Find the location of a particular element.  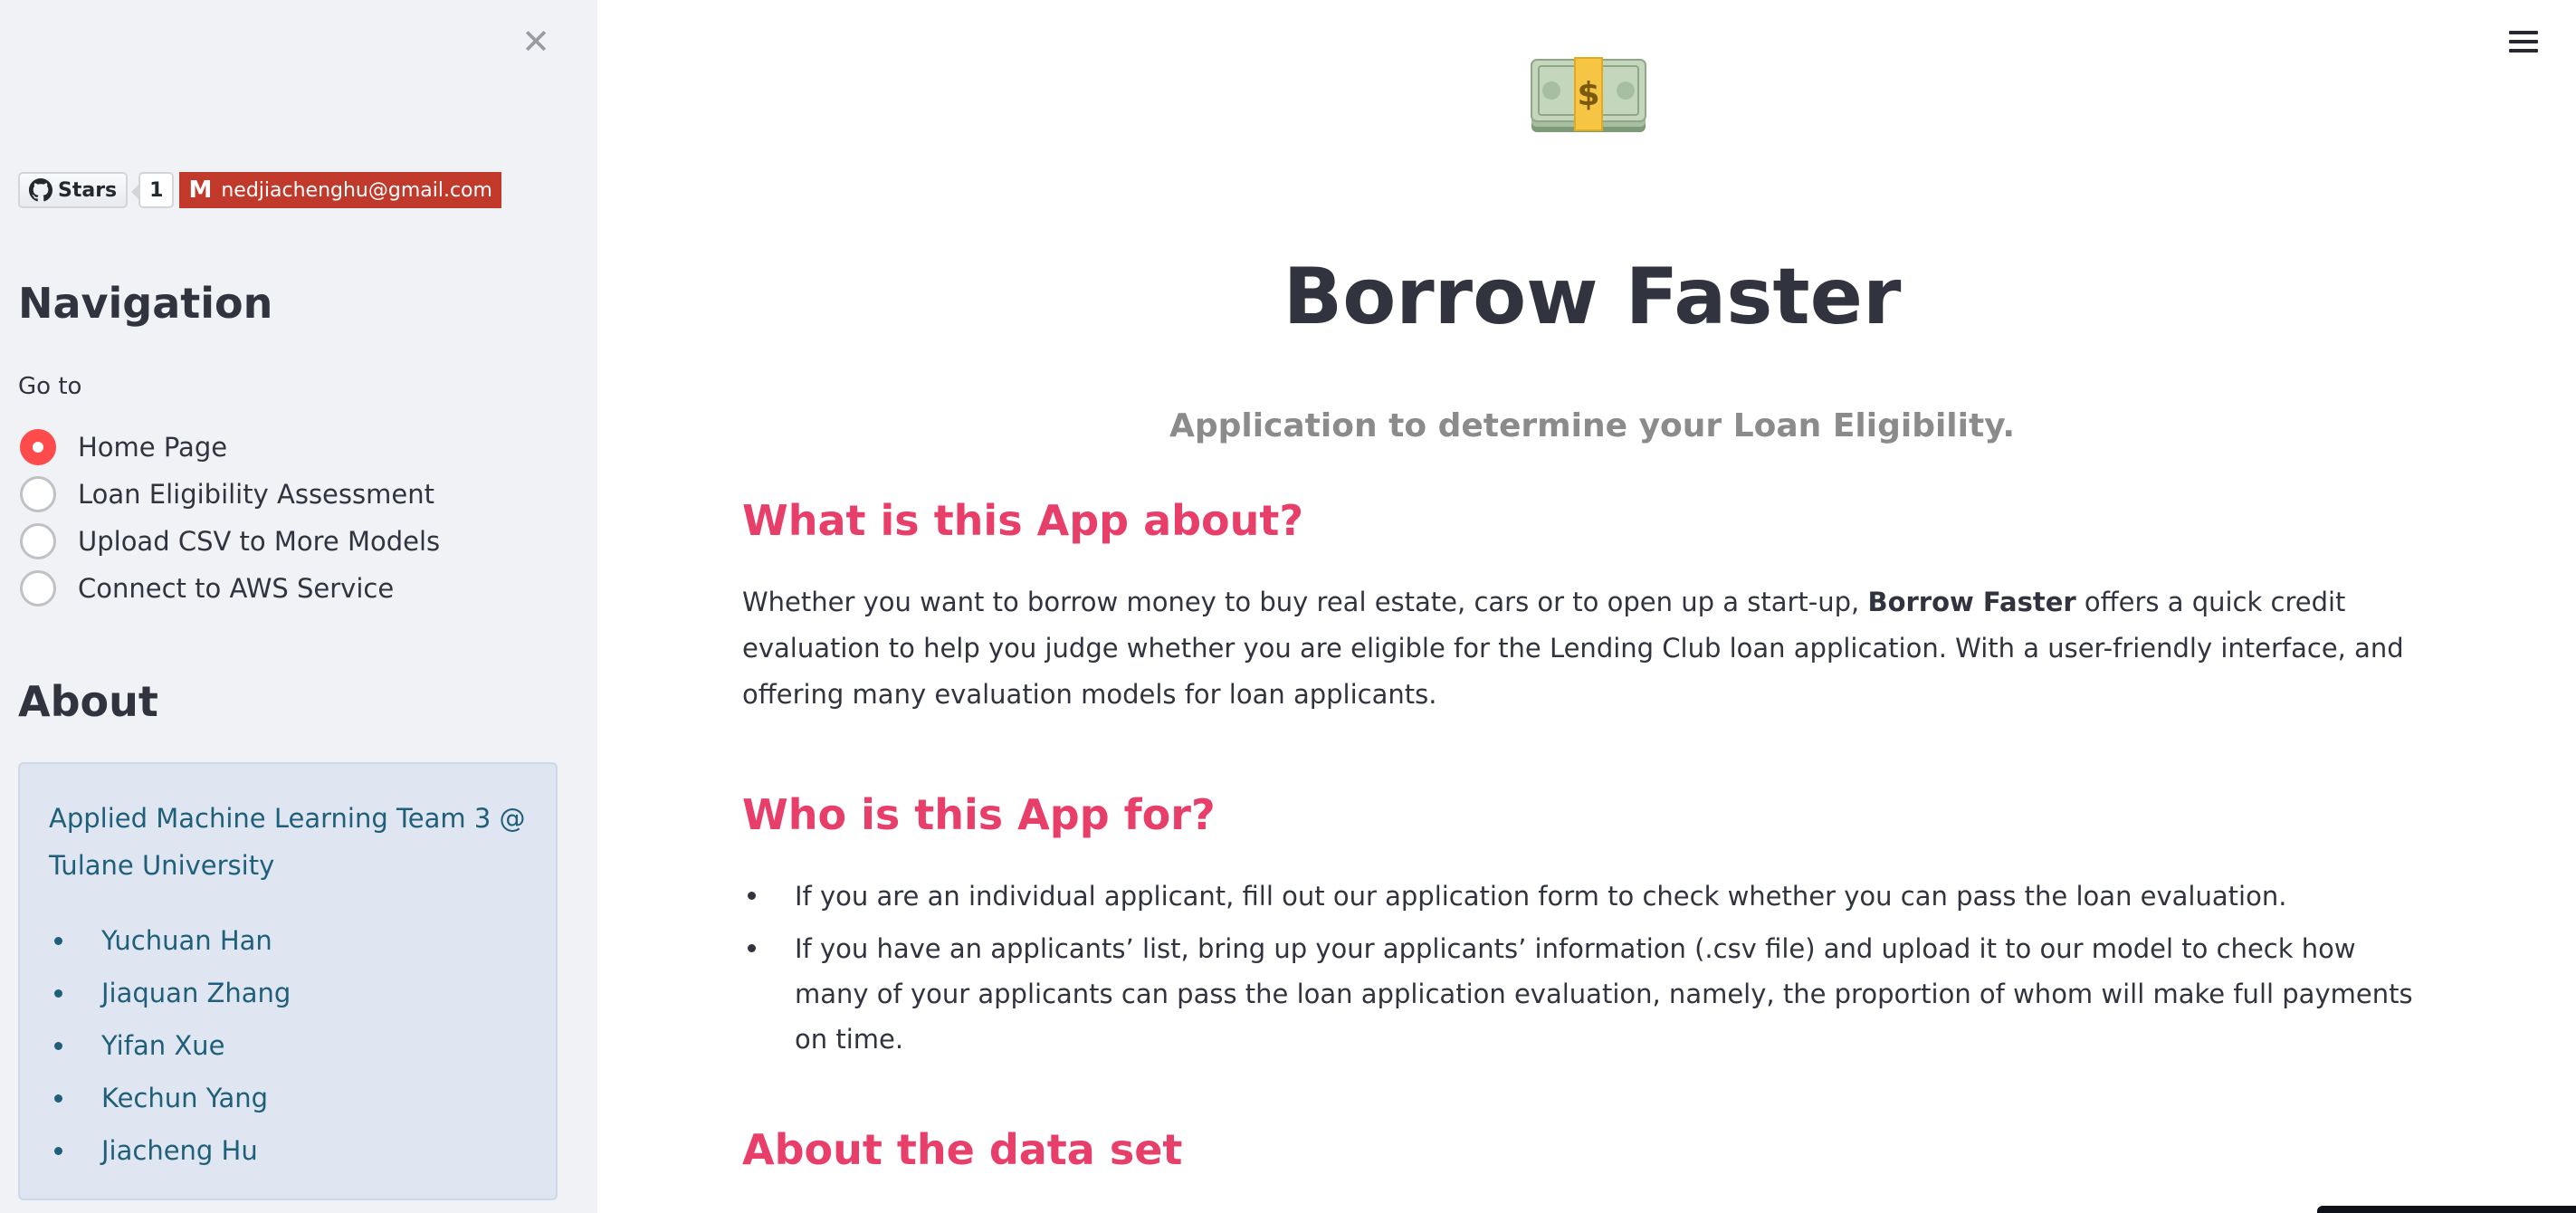

email-address: nedjiachenghu@gmail.com is located at coordinates (356, 190).